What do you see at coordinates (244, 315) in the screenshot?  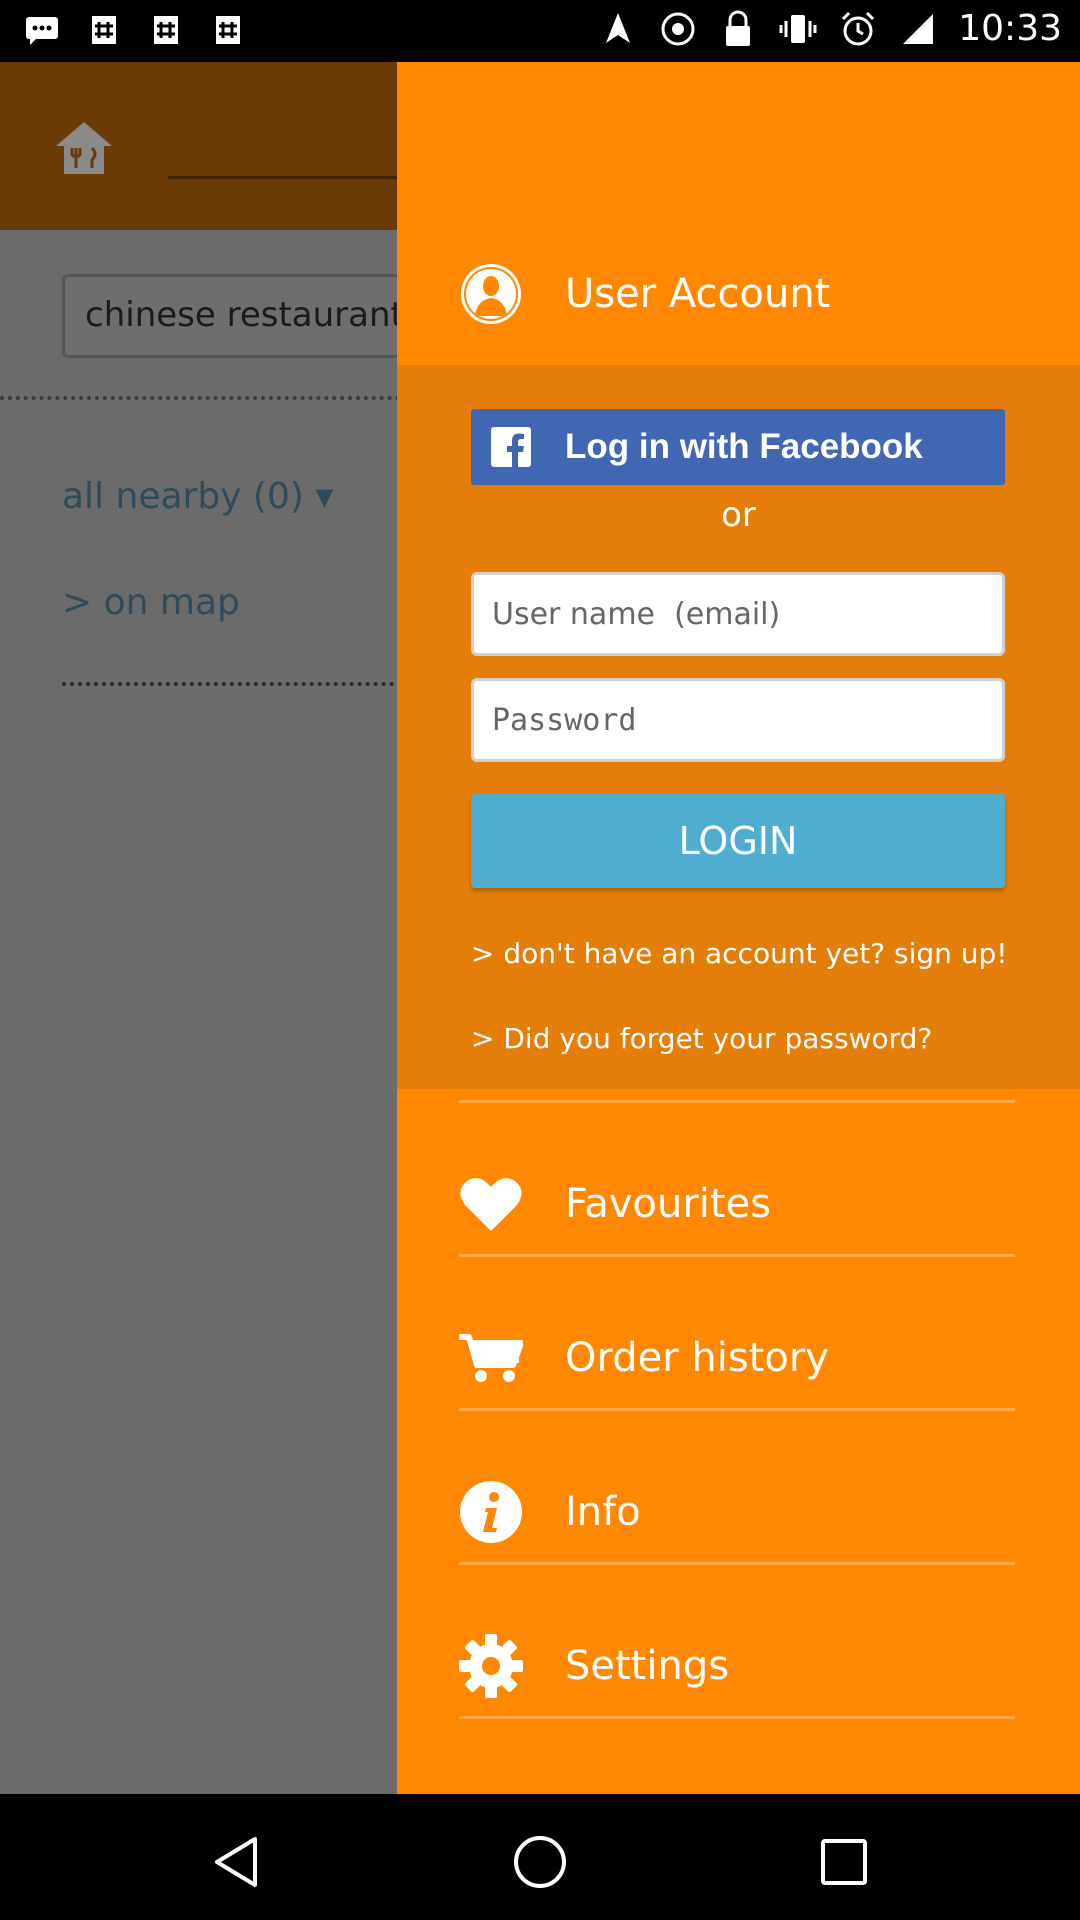 I see `search-value: chinese restaurant` at bounding box center [244, 315].